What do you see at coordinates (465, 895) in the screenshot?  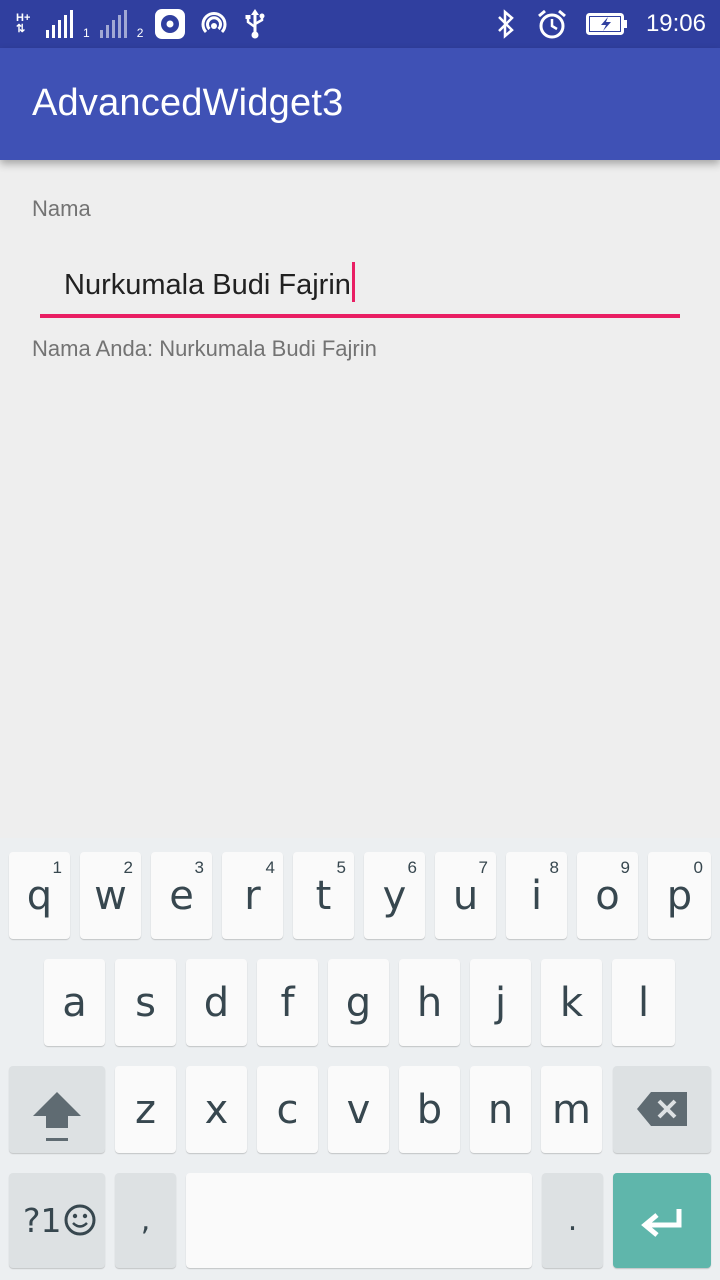 I see `key-u: 7u` at bounding box center [465, 895].